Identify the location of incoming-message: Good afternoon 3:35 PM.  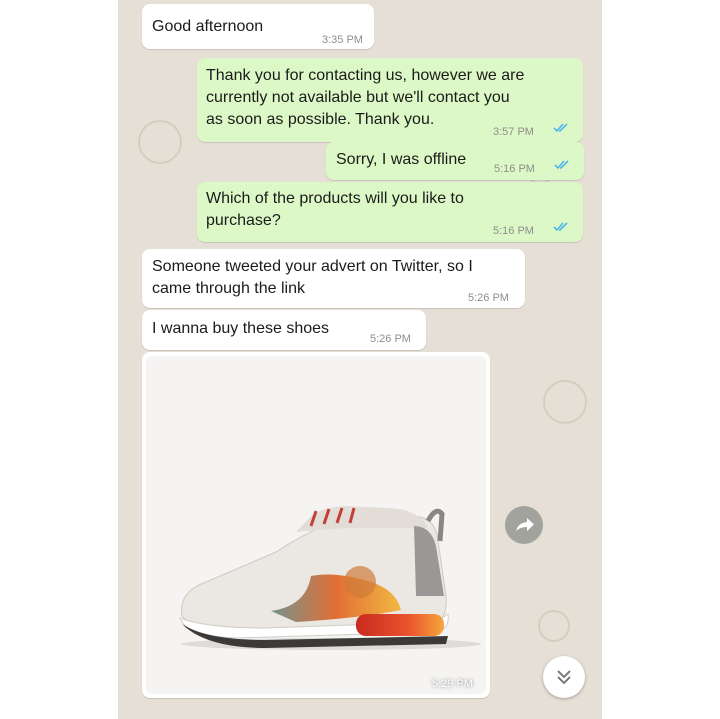
(258, 26).